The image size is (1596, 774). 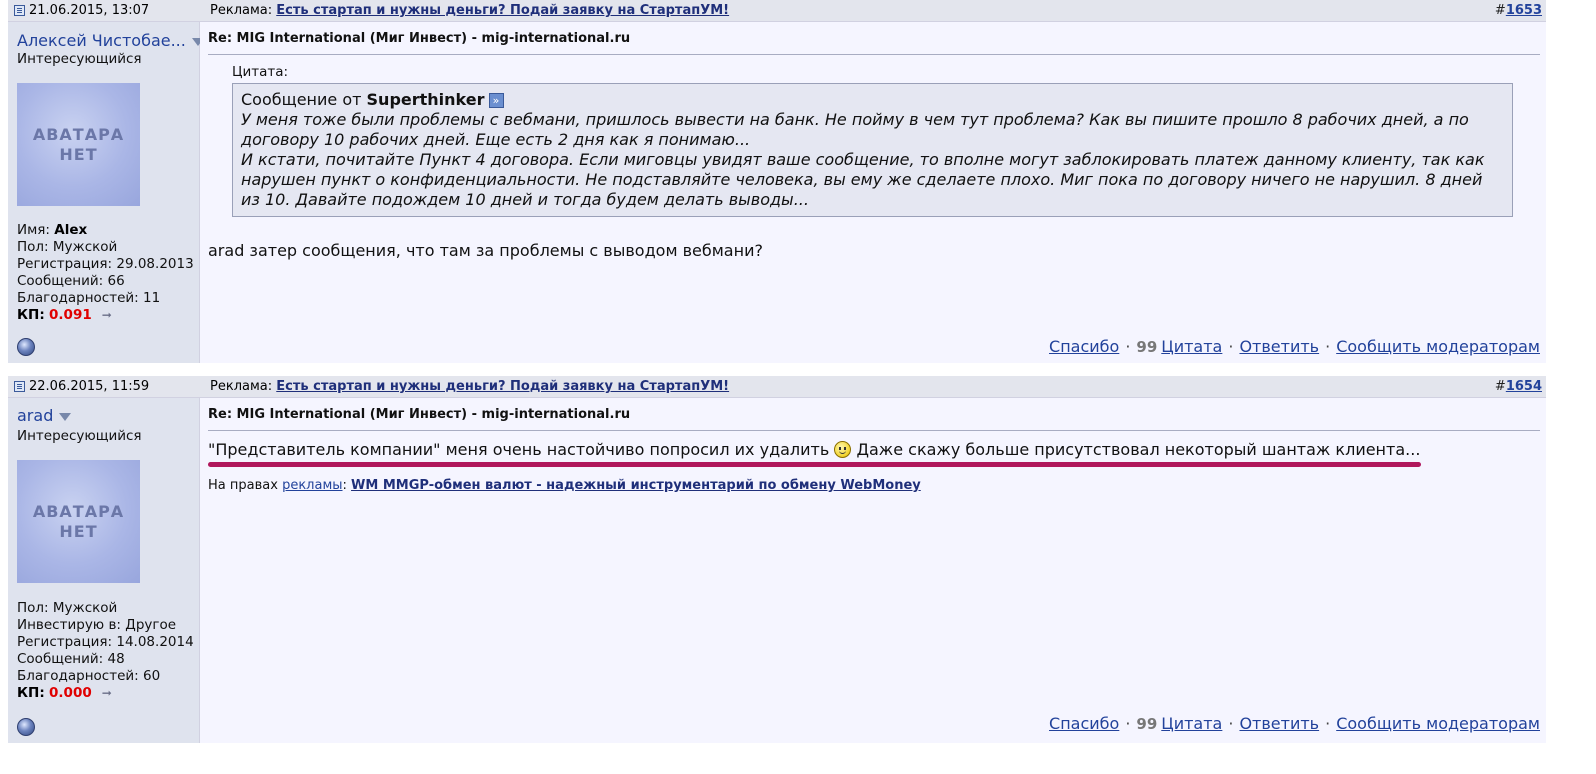 I want to click on smiley-icon, so click(x=843, y=449).